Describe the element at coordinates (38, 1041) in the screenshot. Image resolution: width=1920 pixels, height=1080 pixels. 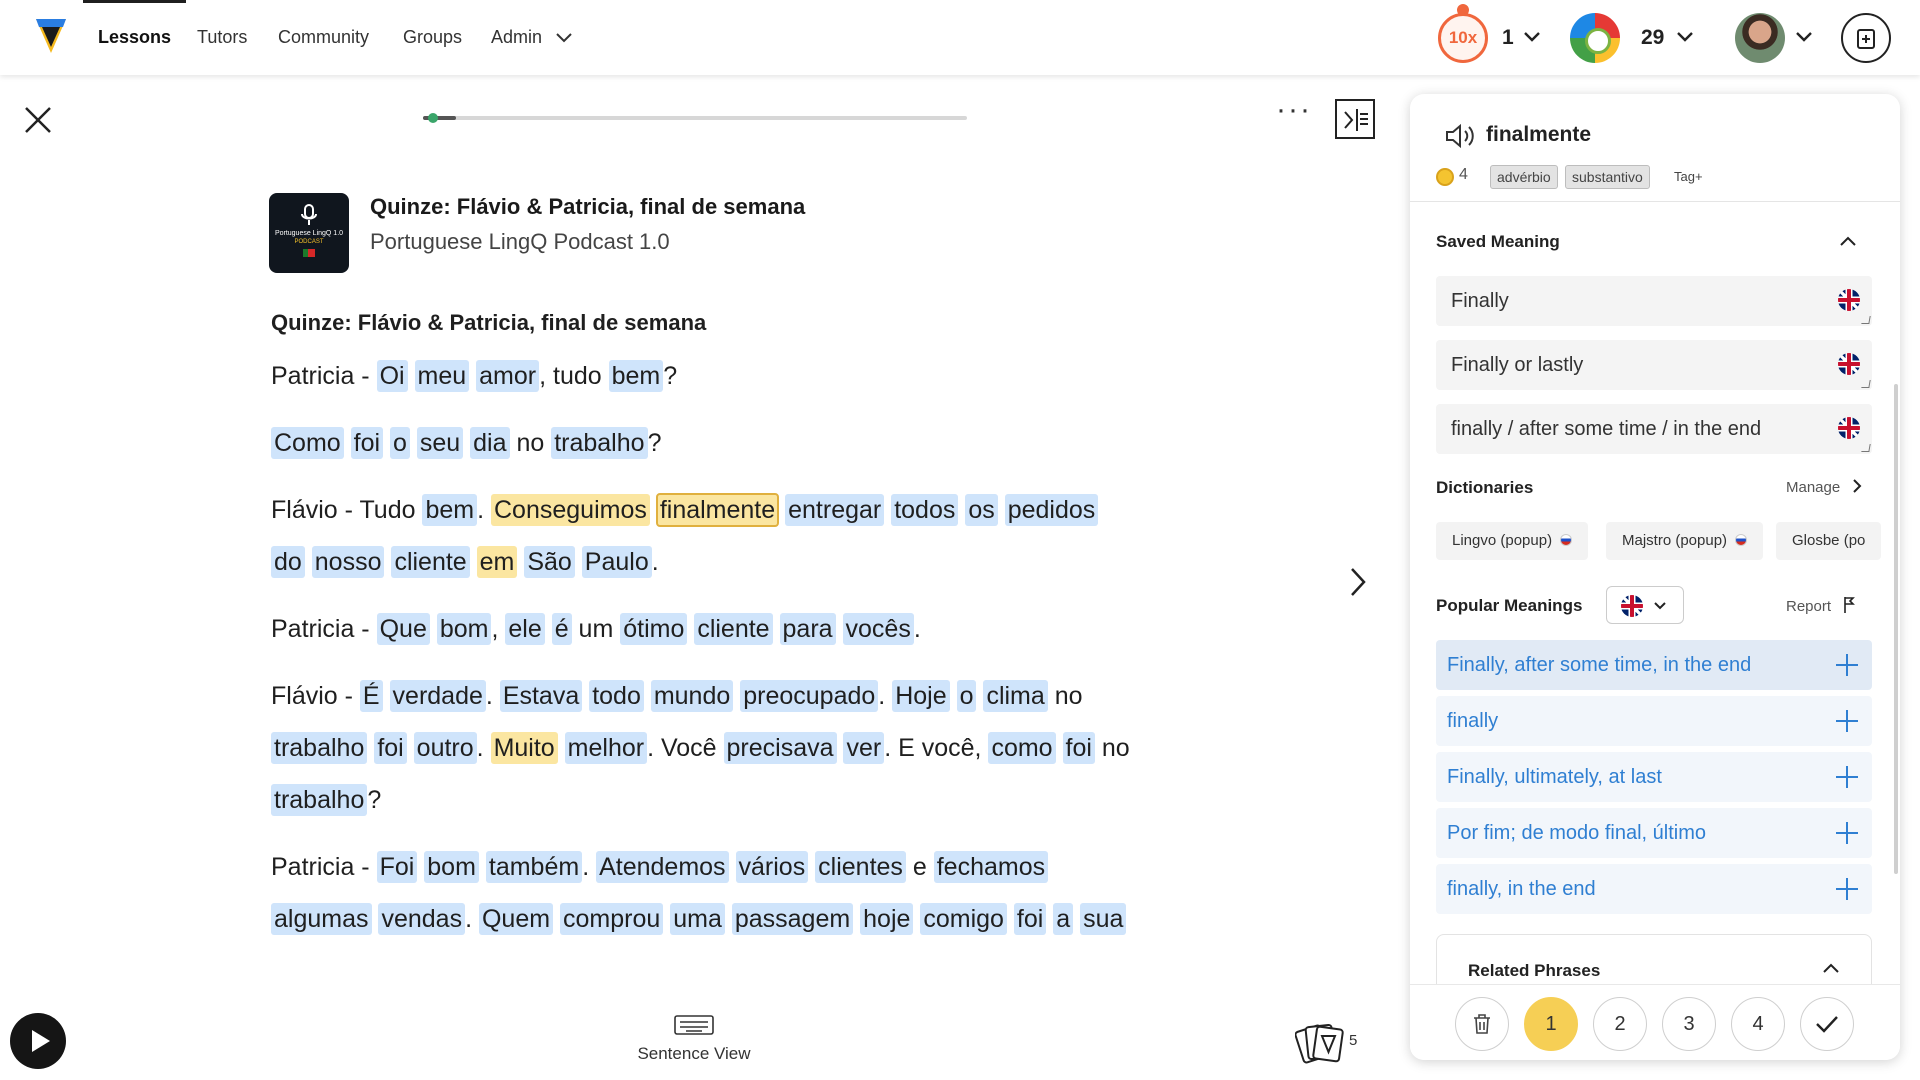
I see `play-audio-button` at that location.